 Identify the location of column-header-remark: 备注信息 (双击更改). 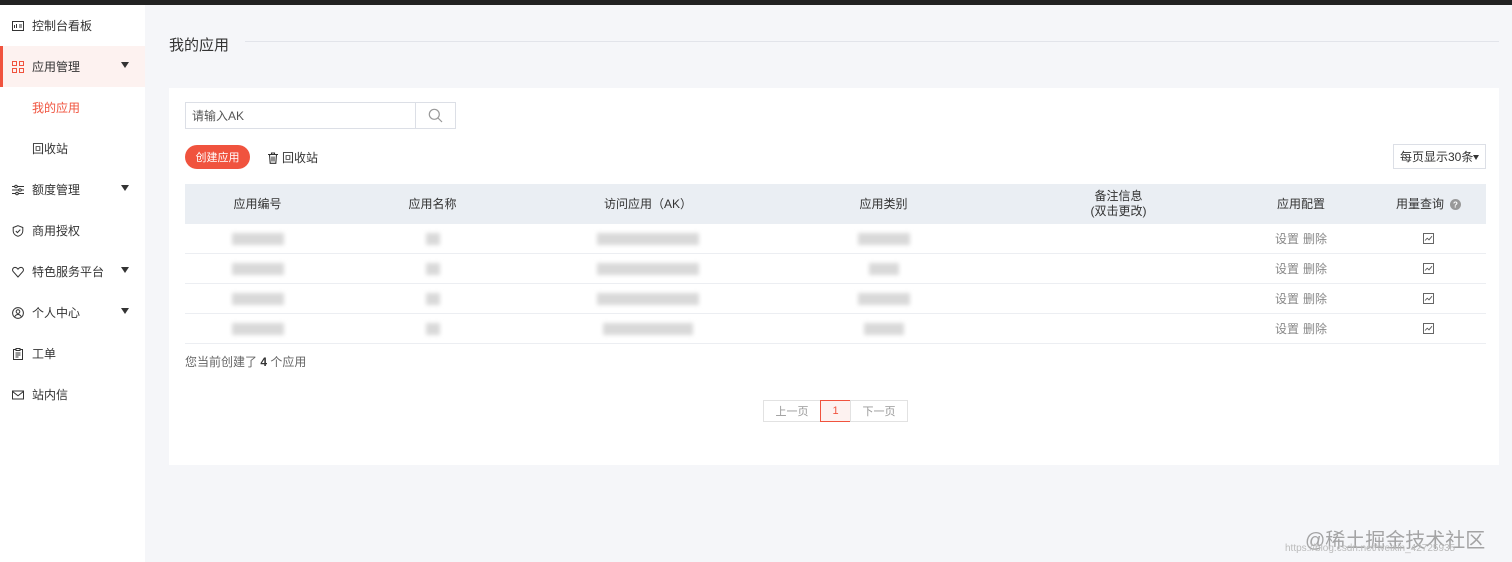
(1118, 204).